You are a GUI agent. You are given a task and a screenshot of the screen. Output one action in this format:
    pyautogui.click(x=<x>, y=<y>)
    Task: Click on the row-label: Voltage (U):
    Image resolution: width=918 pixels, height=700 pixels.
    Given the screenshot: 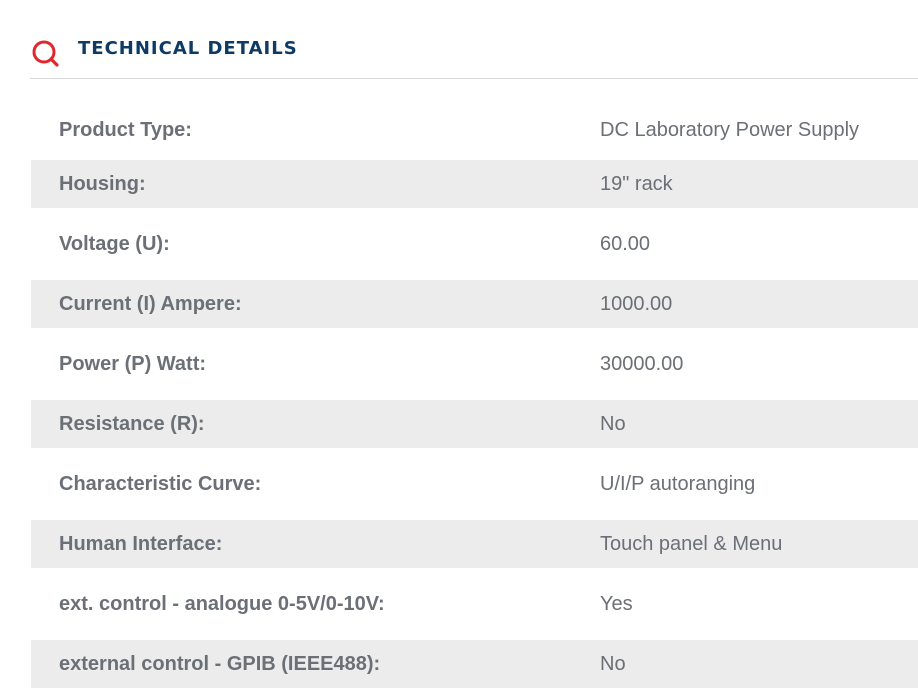 What is the action you would take?
    pyautogui.click(x=114, y=243)
    